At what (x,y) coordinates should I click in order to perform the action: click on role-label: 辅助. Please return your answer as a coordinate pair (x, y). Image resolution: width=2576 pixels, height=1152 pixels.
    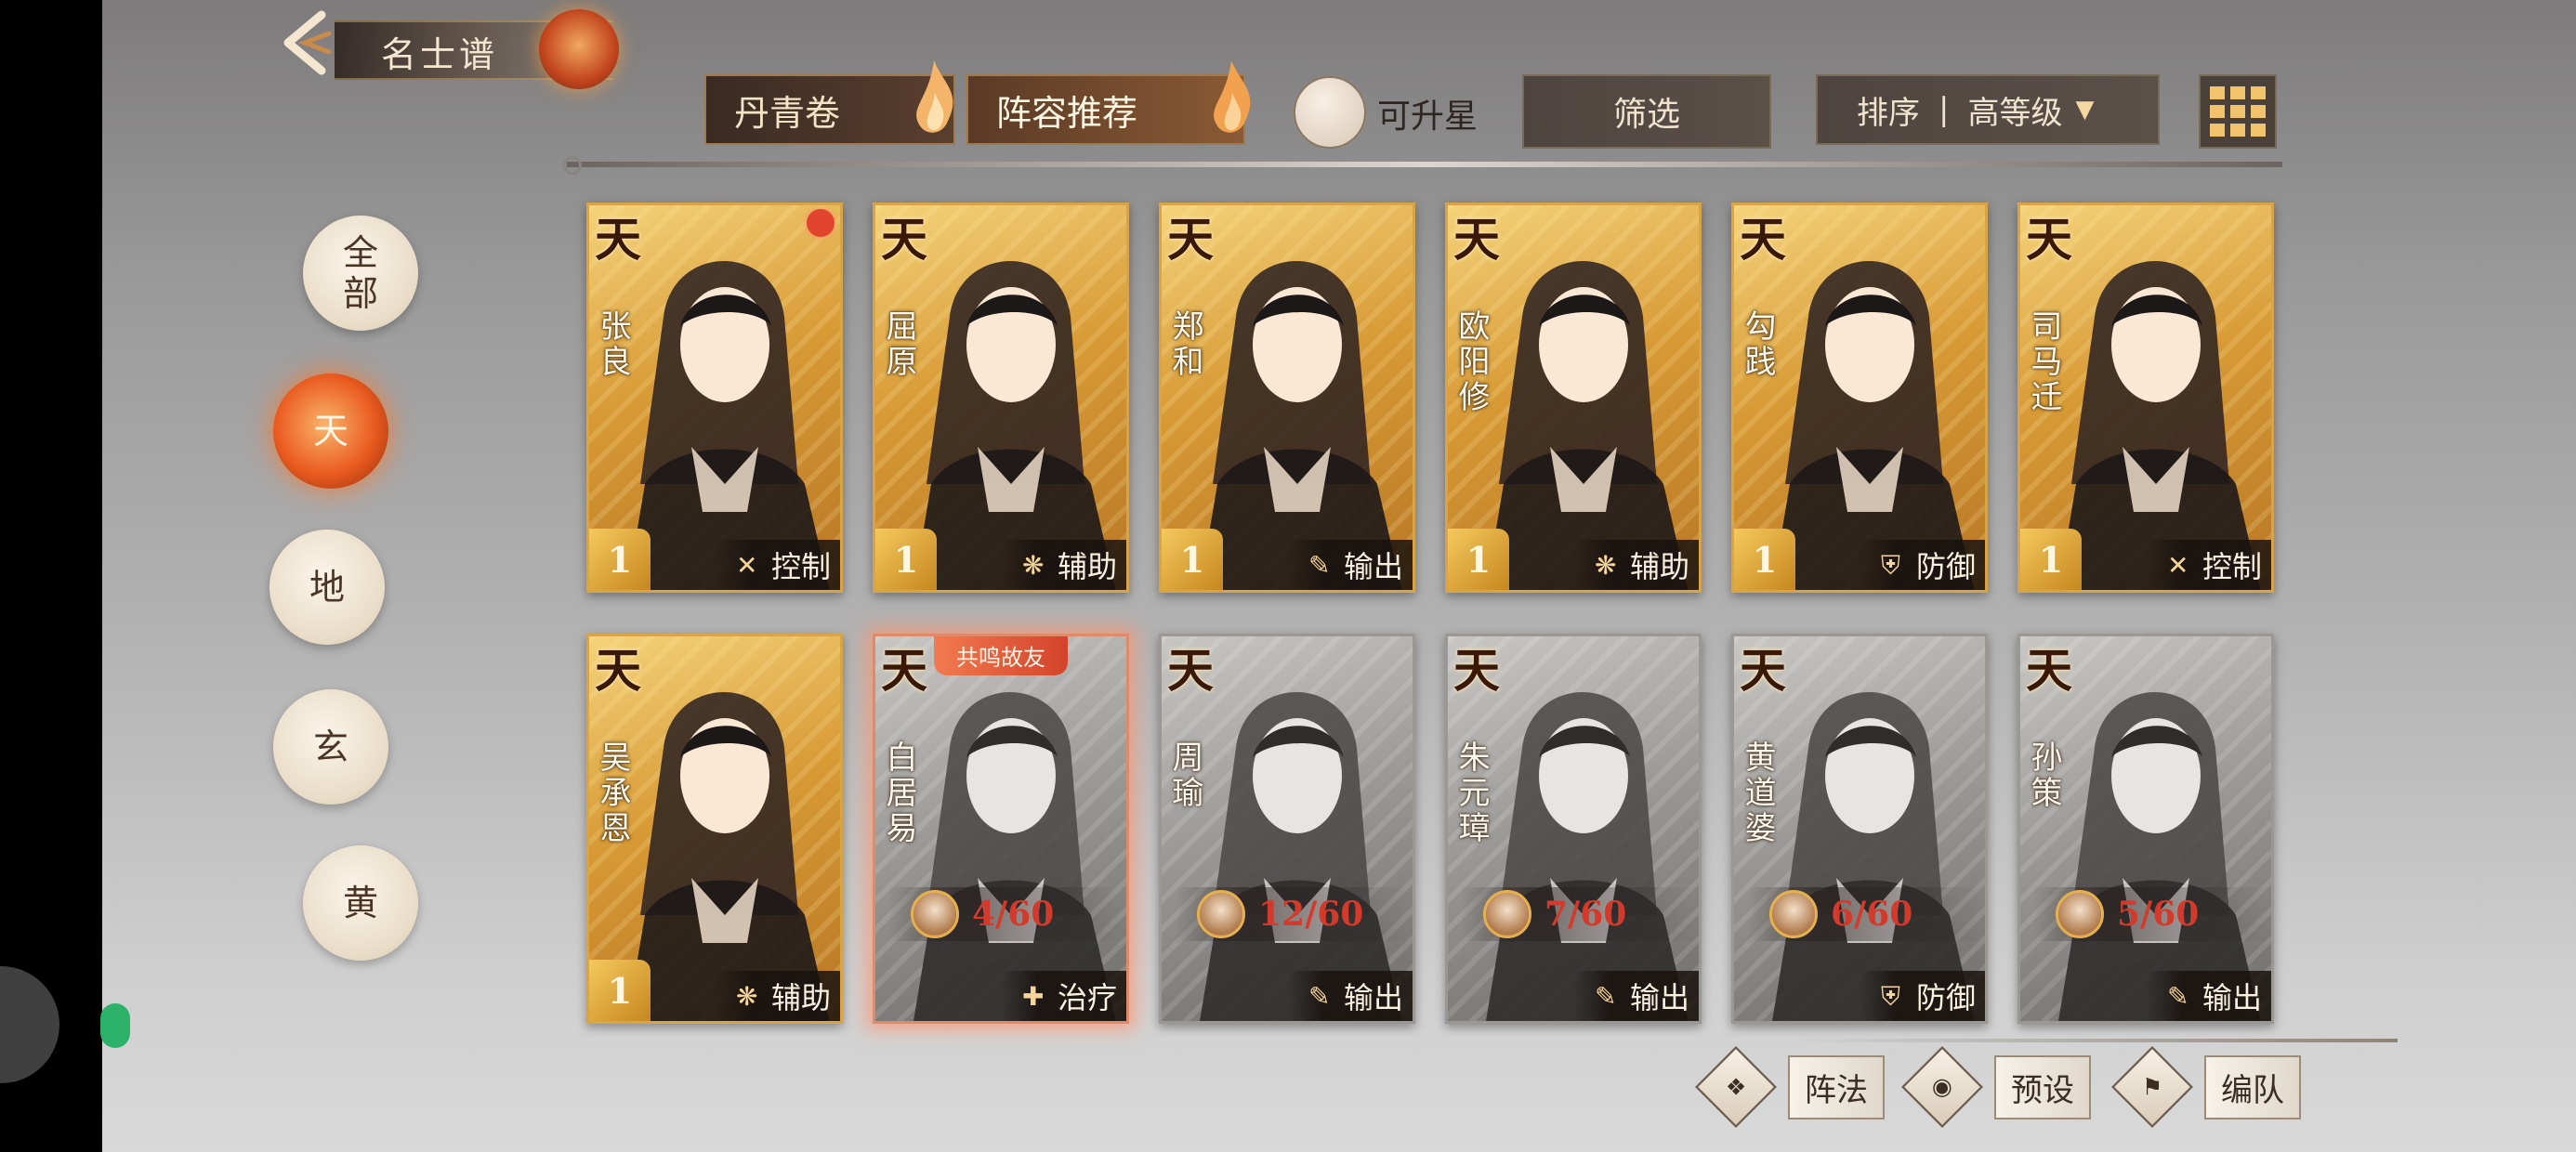
    Looking at the image, I should click on (1087, 566).